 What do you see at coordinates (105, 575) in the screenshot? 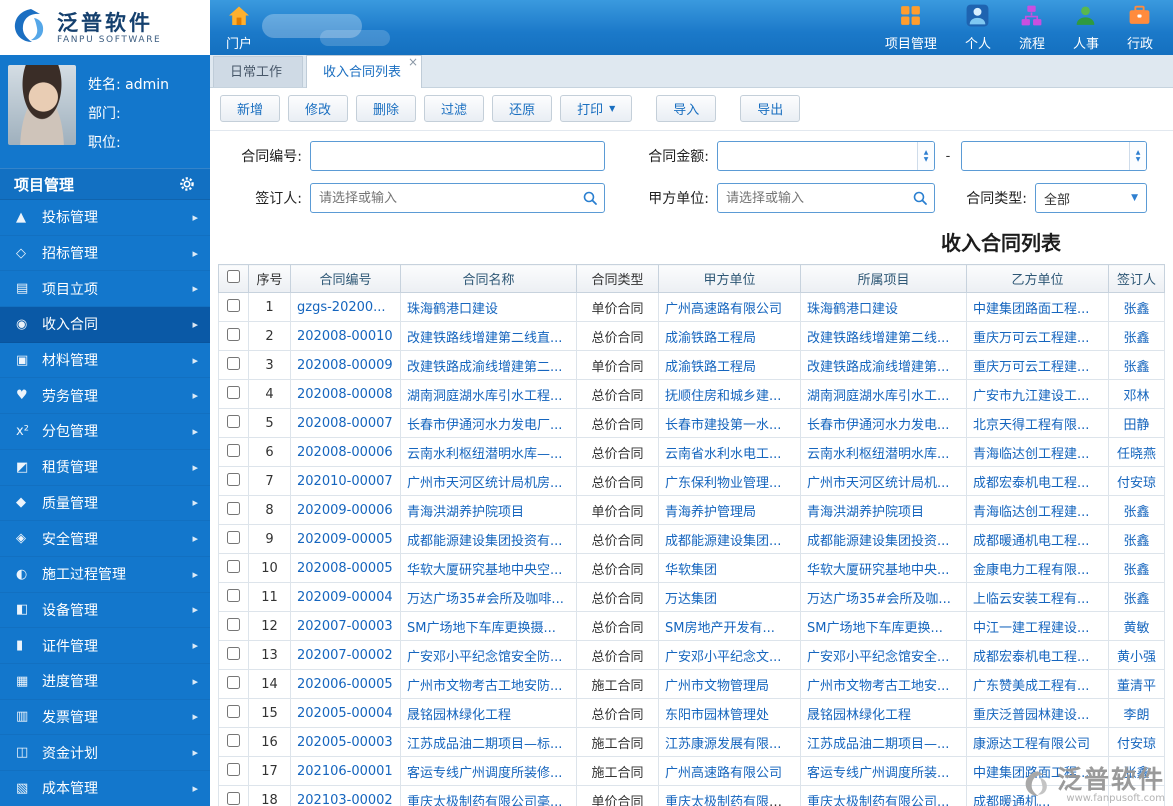
I see `sidebar-item-construction-process: ◐ 施工过程管理 ▸` at bounding box center [105, 575].